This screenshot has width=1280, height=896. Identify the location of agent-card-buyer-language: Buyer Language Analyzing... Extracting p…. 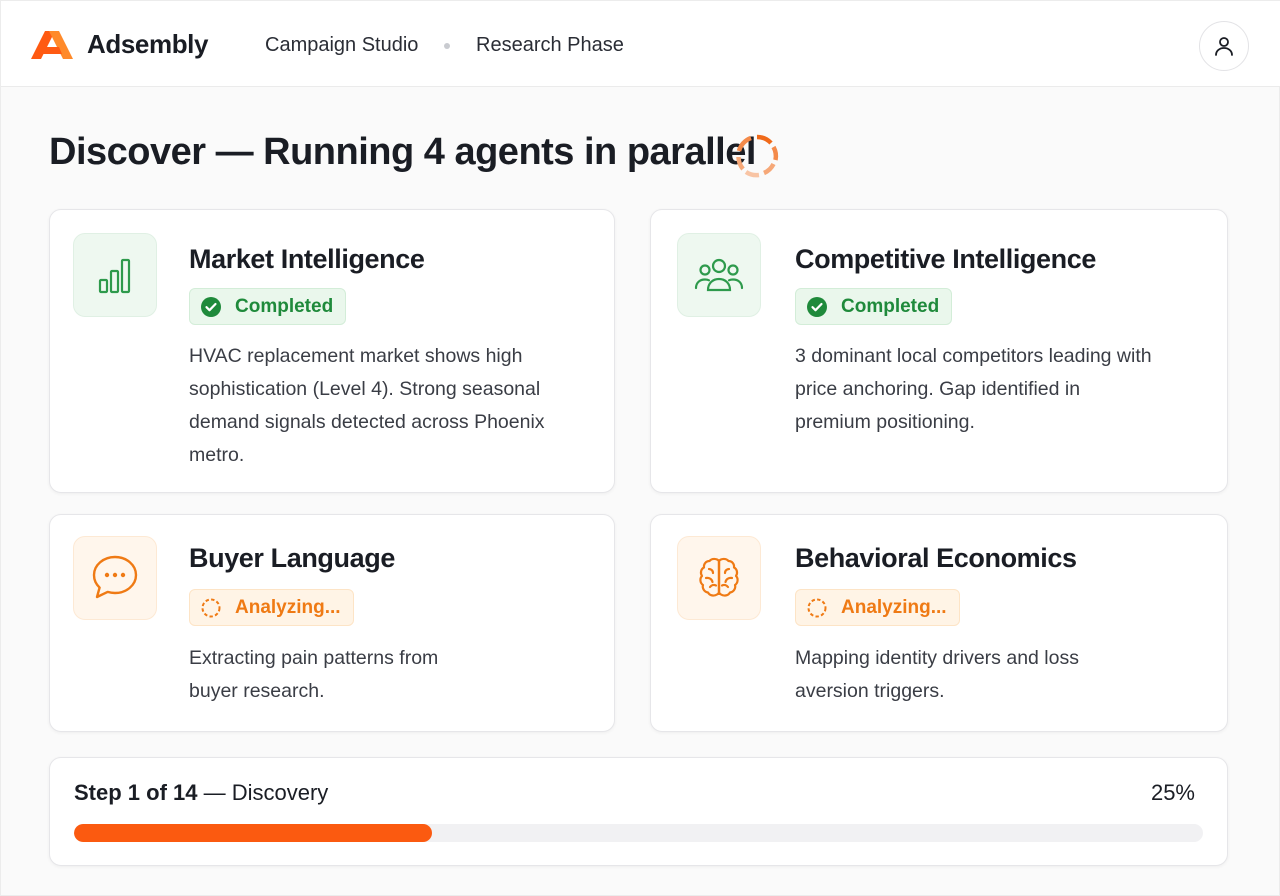
(332, 623).